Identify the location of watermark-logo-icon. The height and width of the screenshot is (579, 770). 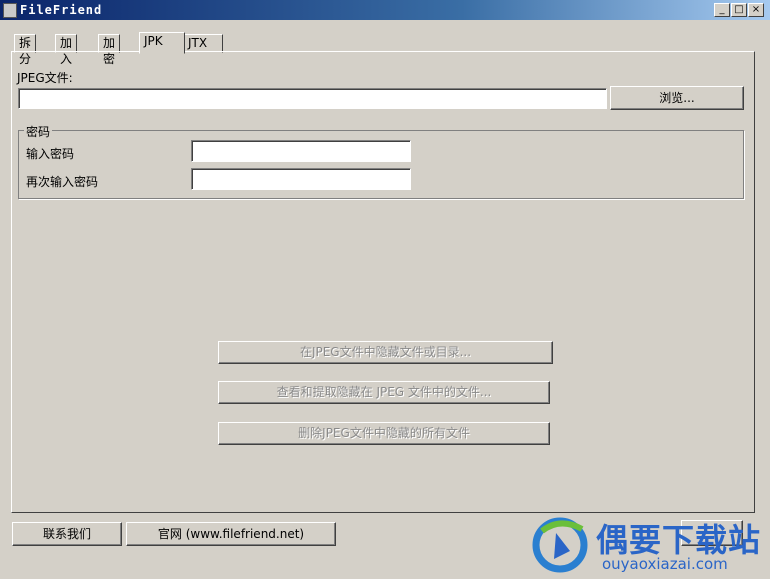
(560, 545).